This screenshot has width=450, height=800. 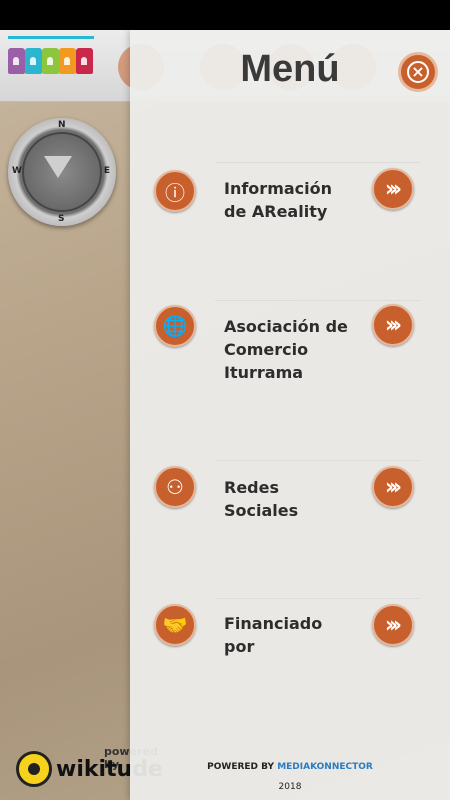 I want to click on compass-east: E, so click(x=106, y=171).